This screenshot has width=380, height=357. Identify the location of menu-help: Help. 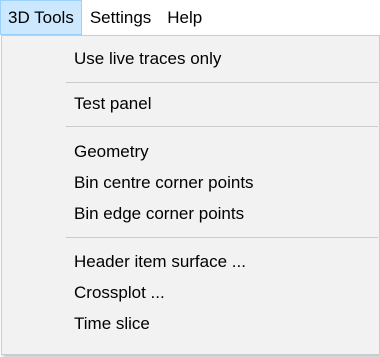
(184, 17).